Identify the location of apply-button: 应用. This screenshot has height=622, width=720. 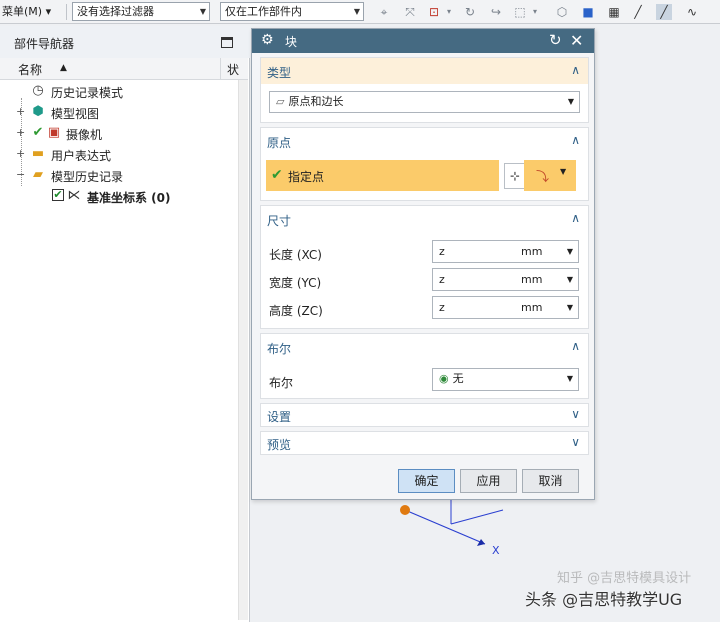
(488, 481).